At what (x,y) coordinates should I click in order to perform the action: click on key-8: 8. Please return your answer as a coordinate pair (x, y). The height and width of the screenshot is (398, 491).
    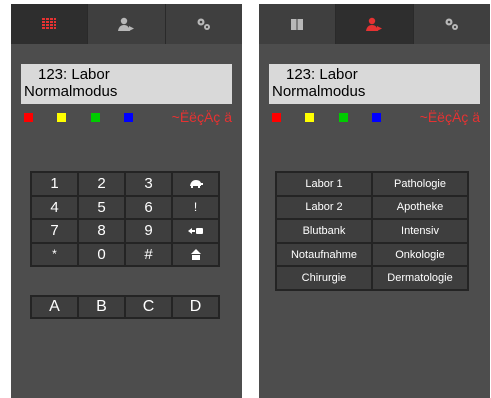
    Looking at the image, I should click on (101, 231).